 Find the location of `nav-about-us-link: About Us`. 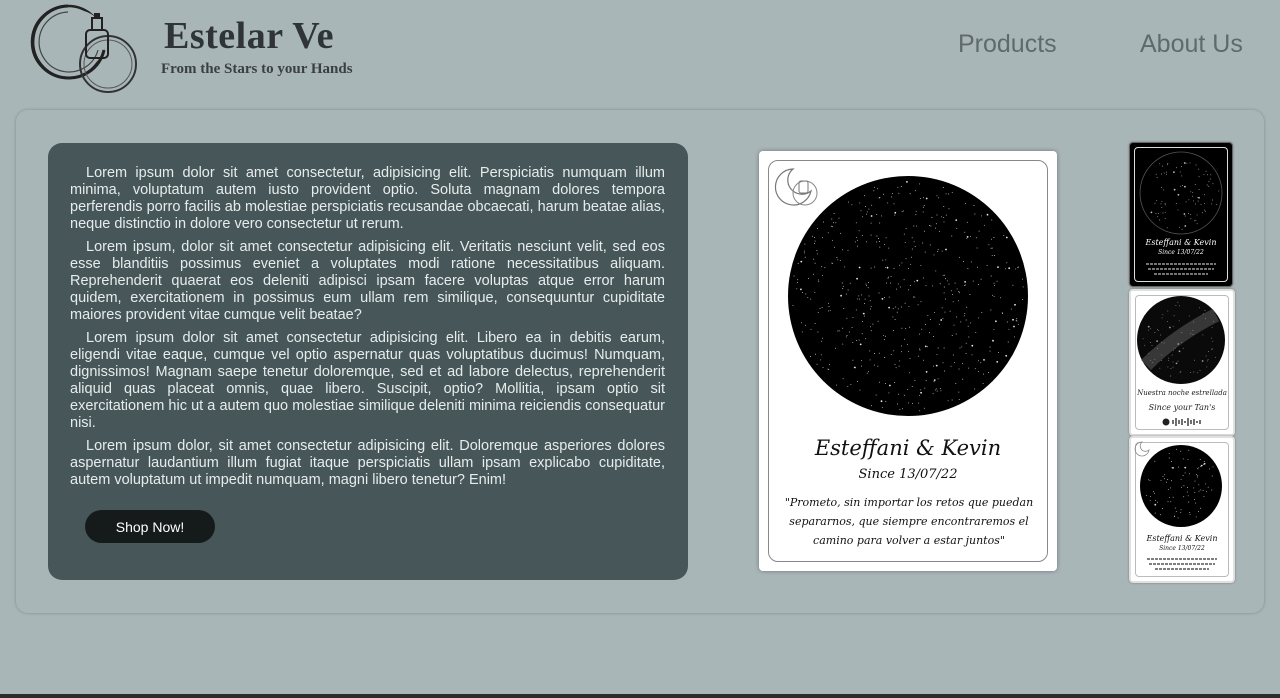

nav-about-us-link: About Us is located at coordinates (1191, 44).